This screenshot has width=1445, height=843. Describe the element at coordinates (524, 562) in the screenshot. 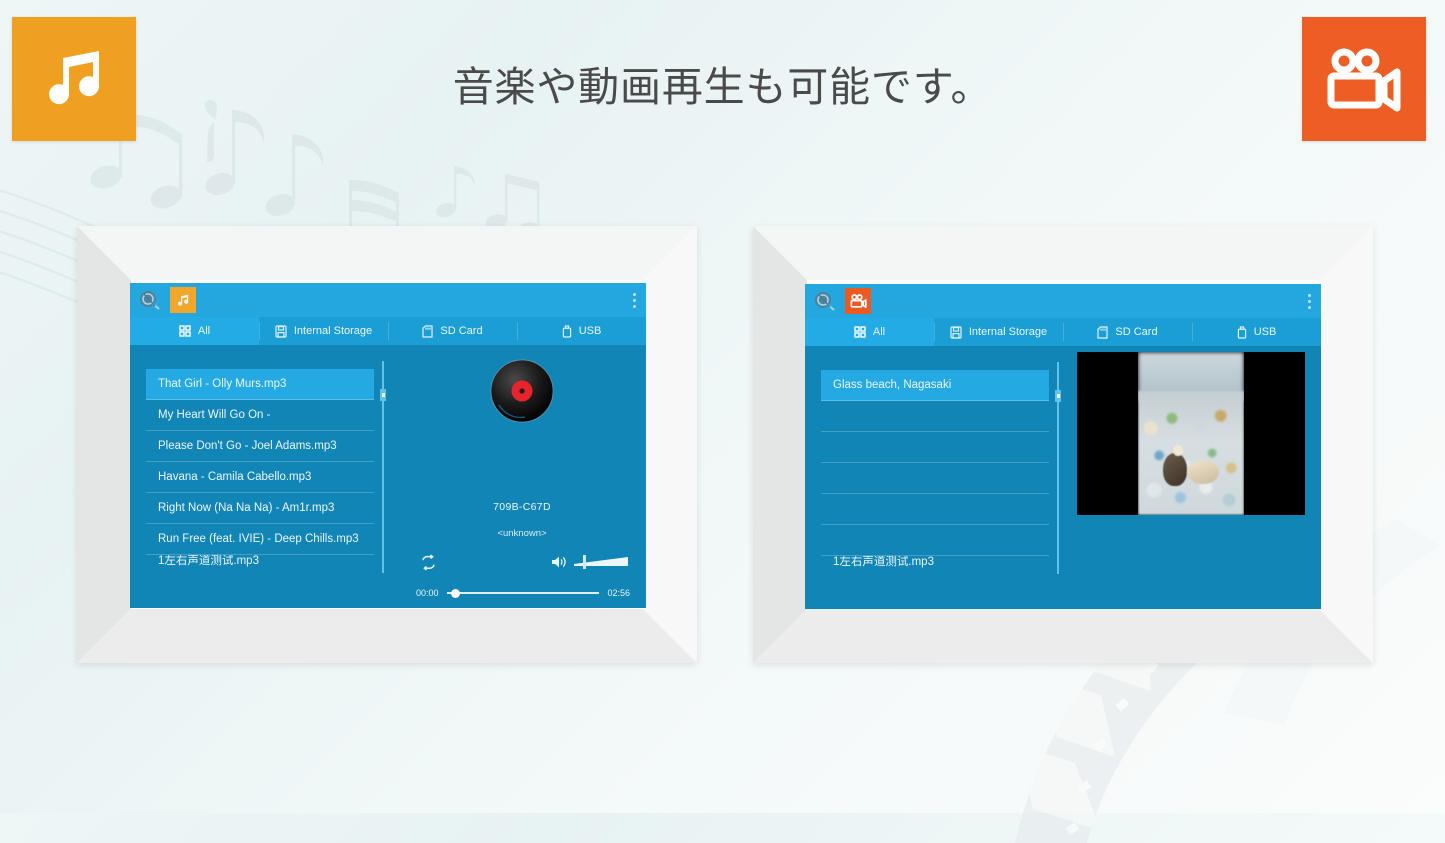

I see `secondary-controls` at that location.